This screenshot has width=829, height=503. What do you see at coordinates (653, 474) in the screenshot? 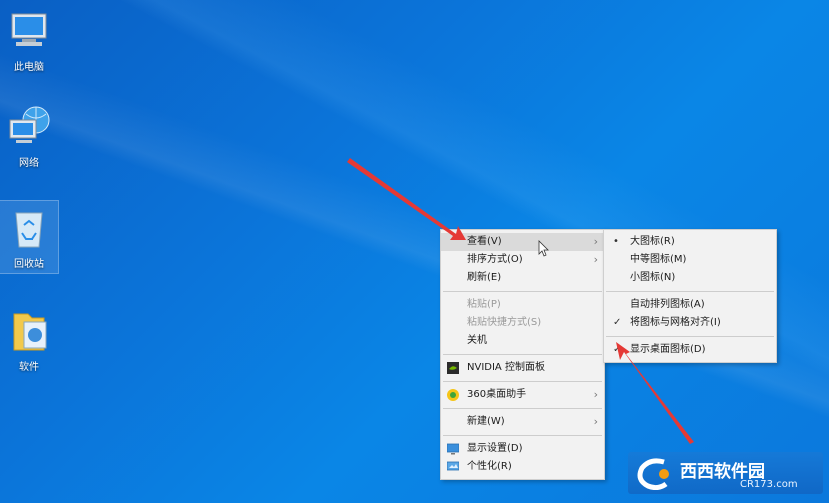
I see `watermark-logo-icon` at bounding box center [653, 474].